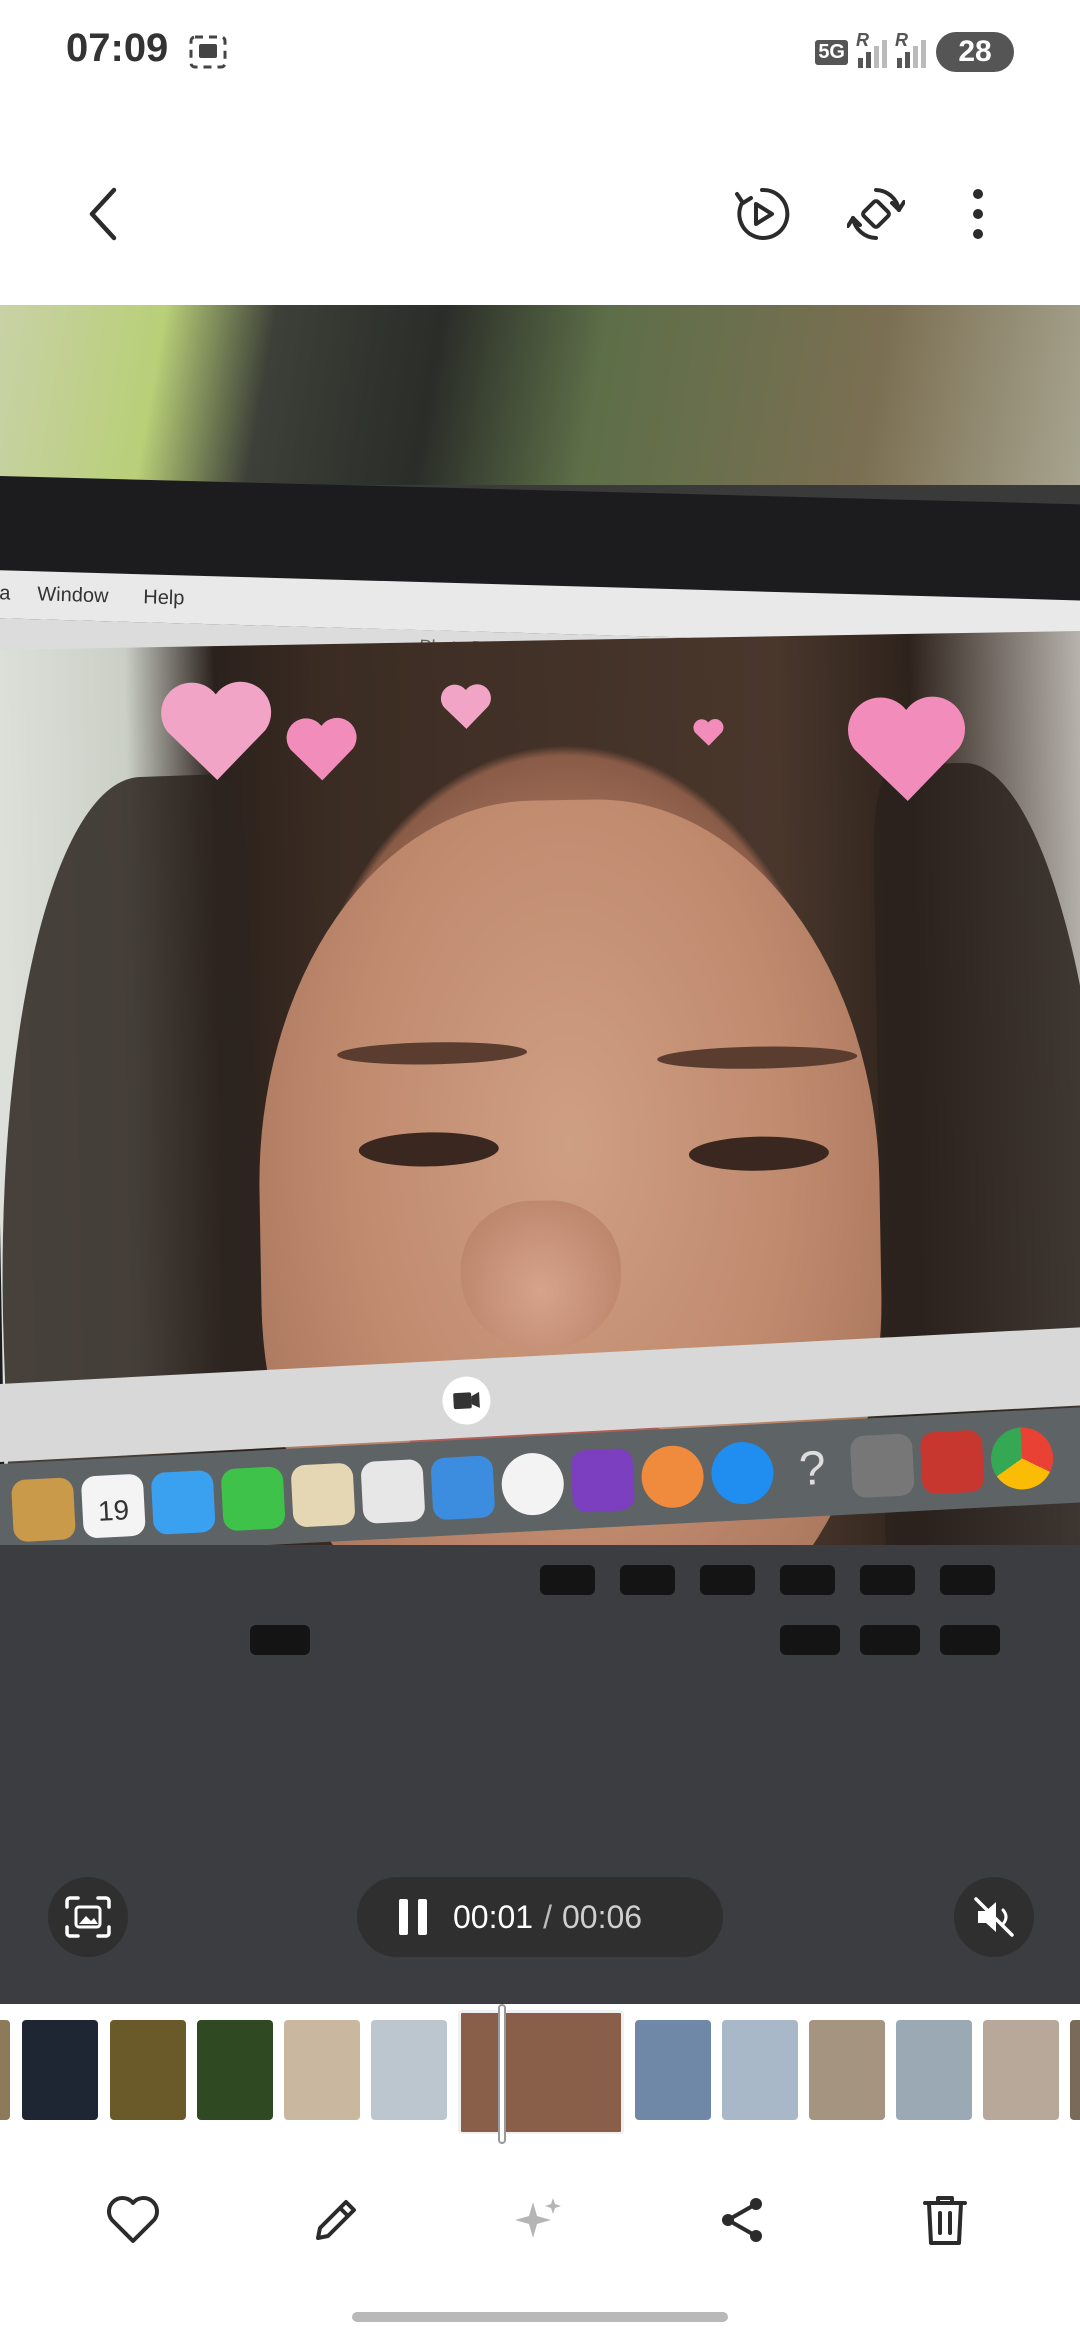  What do you see at coordinates (208, 52) in the screenshot?
I see `screenshot-notification-icon` at bounding box center [208, 52].